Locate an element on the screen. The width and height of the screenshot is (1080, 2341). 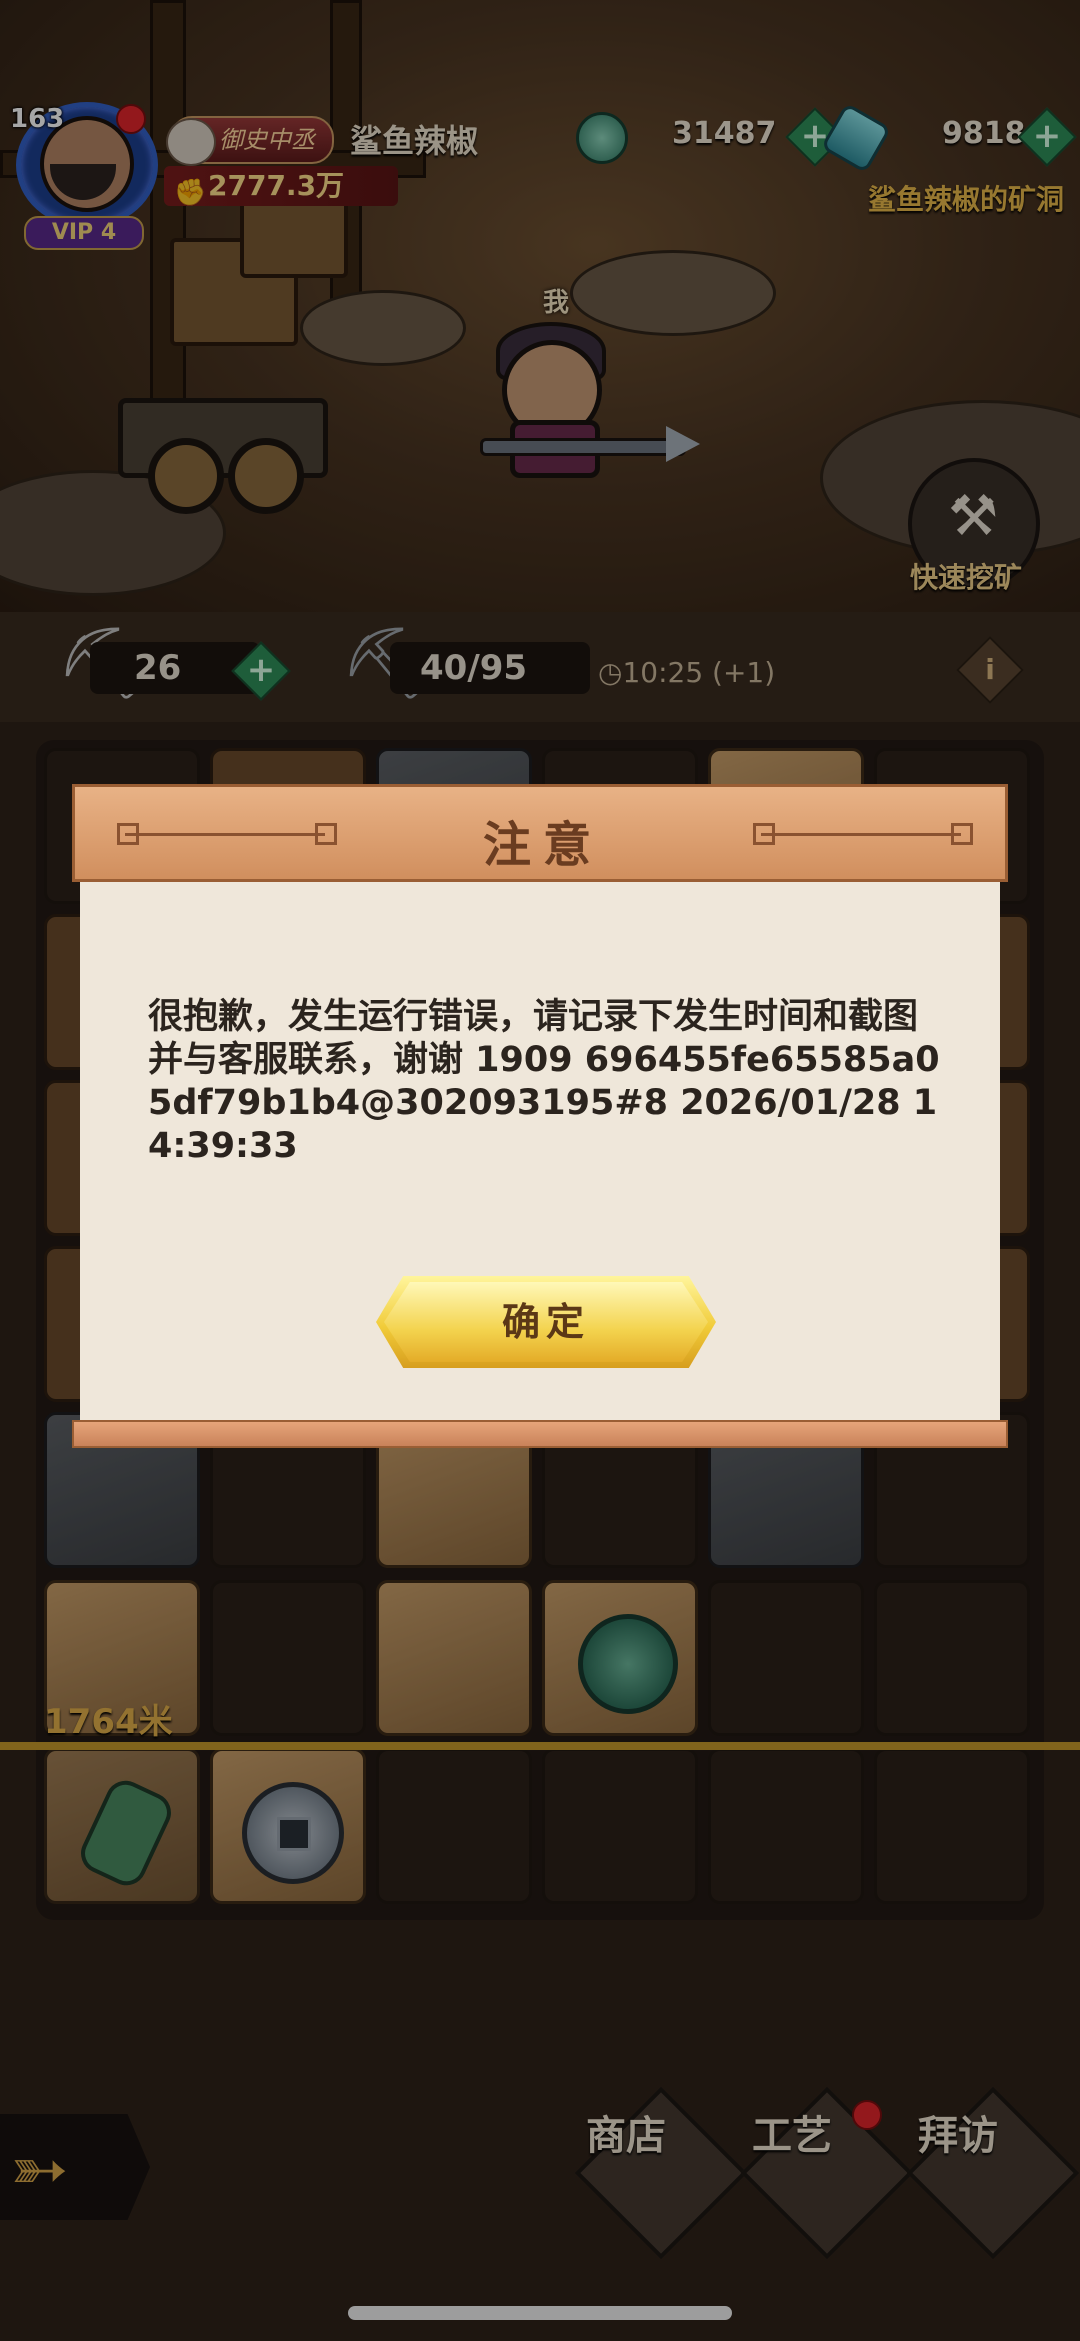
confirm-button-label: 确定 is located at coordinates (545, 1321).